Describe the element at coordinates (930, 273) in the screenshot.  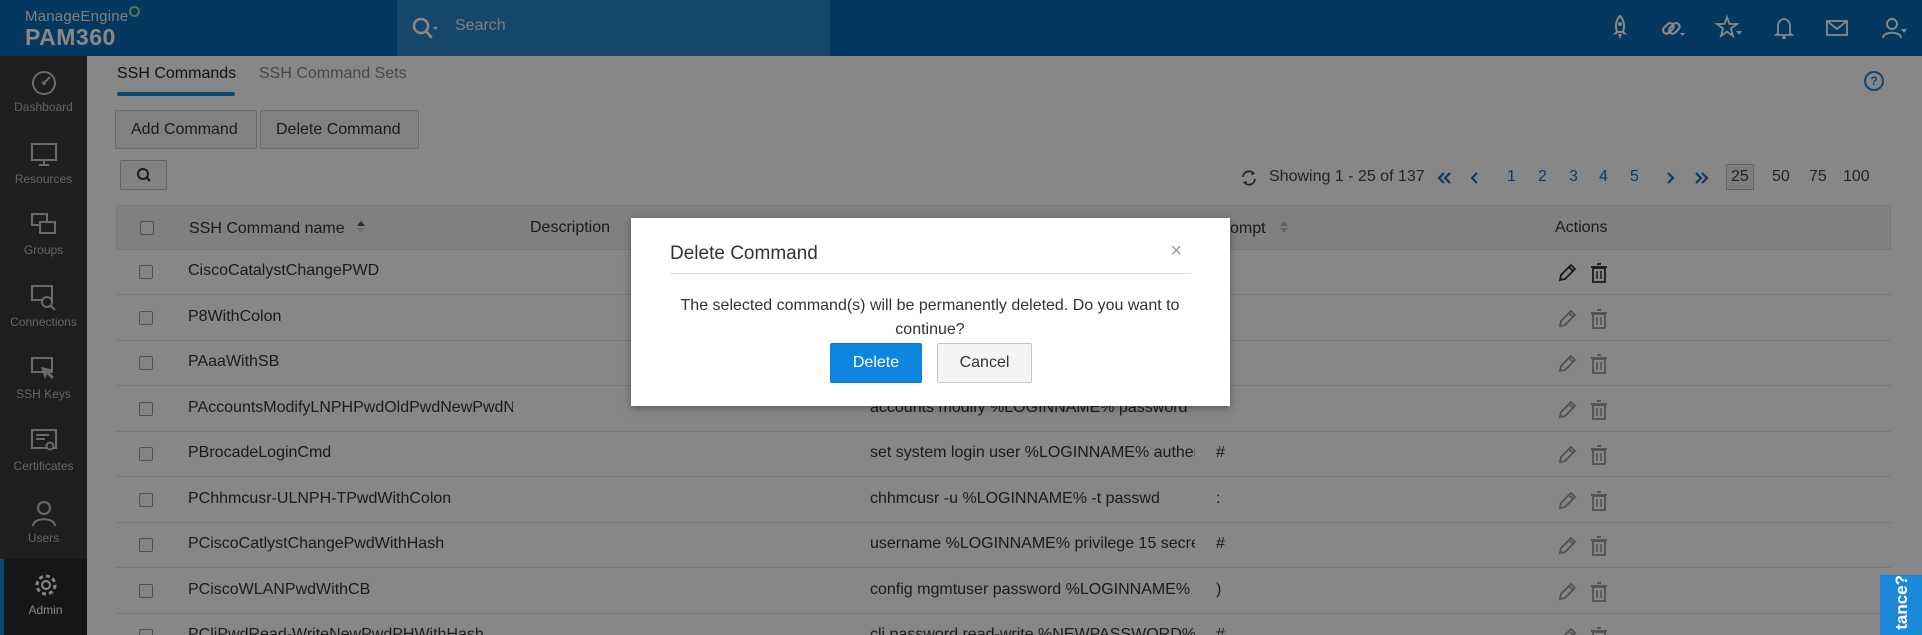
I see `dialog-divider` at that location.